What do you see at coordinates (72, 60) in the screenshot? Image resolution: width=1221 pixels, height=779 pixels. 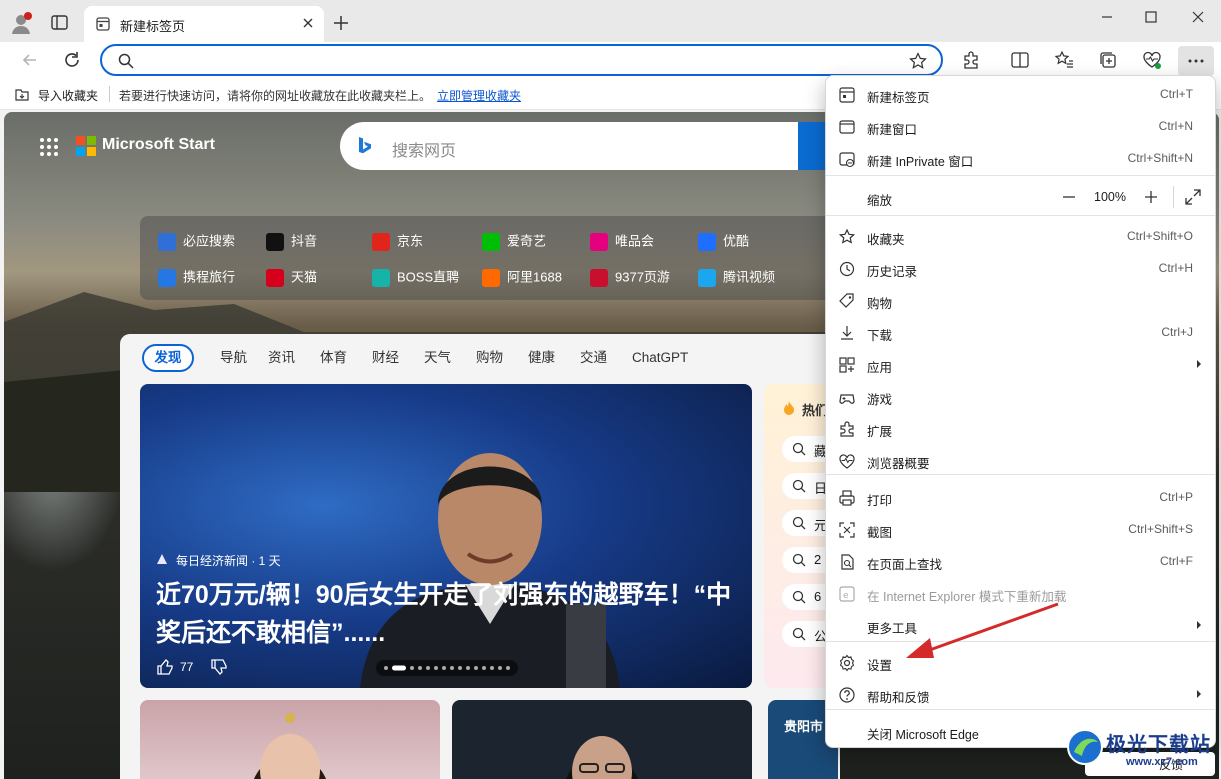 I see `refresh-icon` at bounding box center [72, 60].